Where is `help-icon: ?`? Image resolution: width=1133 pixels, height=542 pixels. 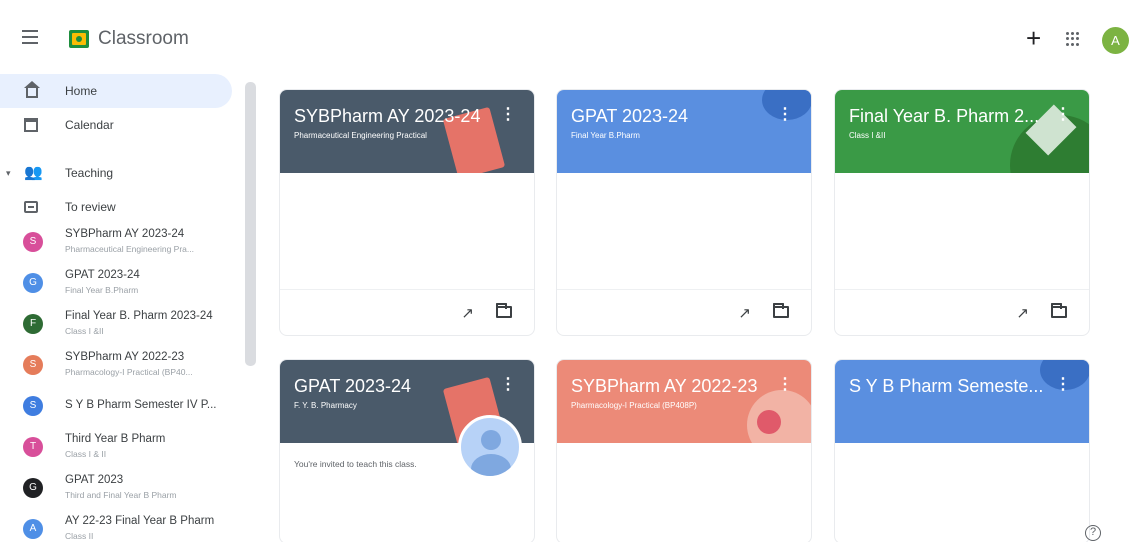
help-icon: ? is located at coordinates (1093, 533).